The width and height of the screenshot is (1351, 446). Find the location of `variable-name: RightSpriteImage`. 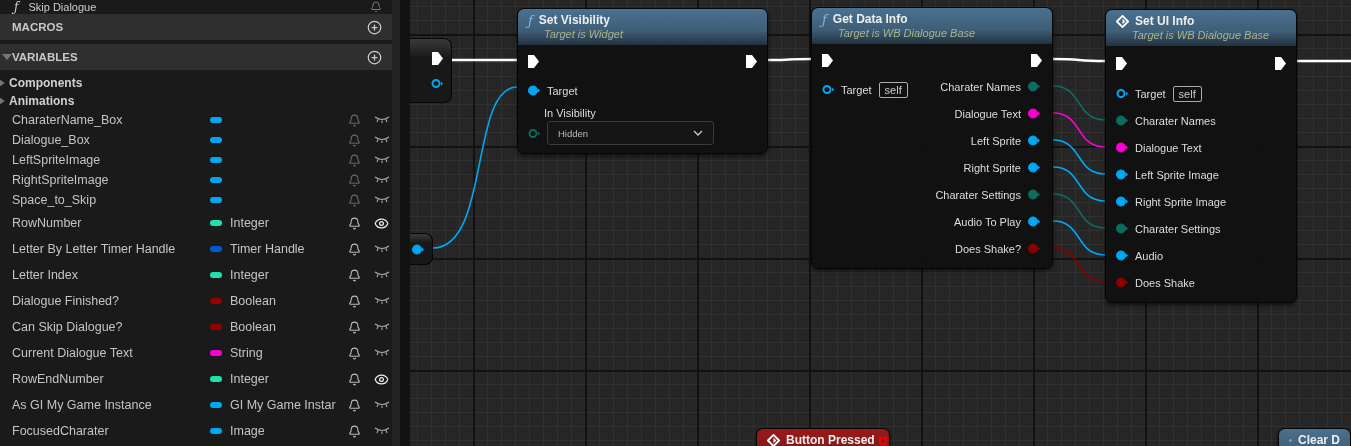

variable-name: RightSpriteImage is located at coordinates (111, 180).